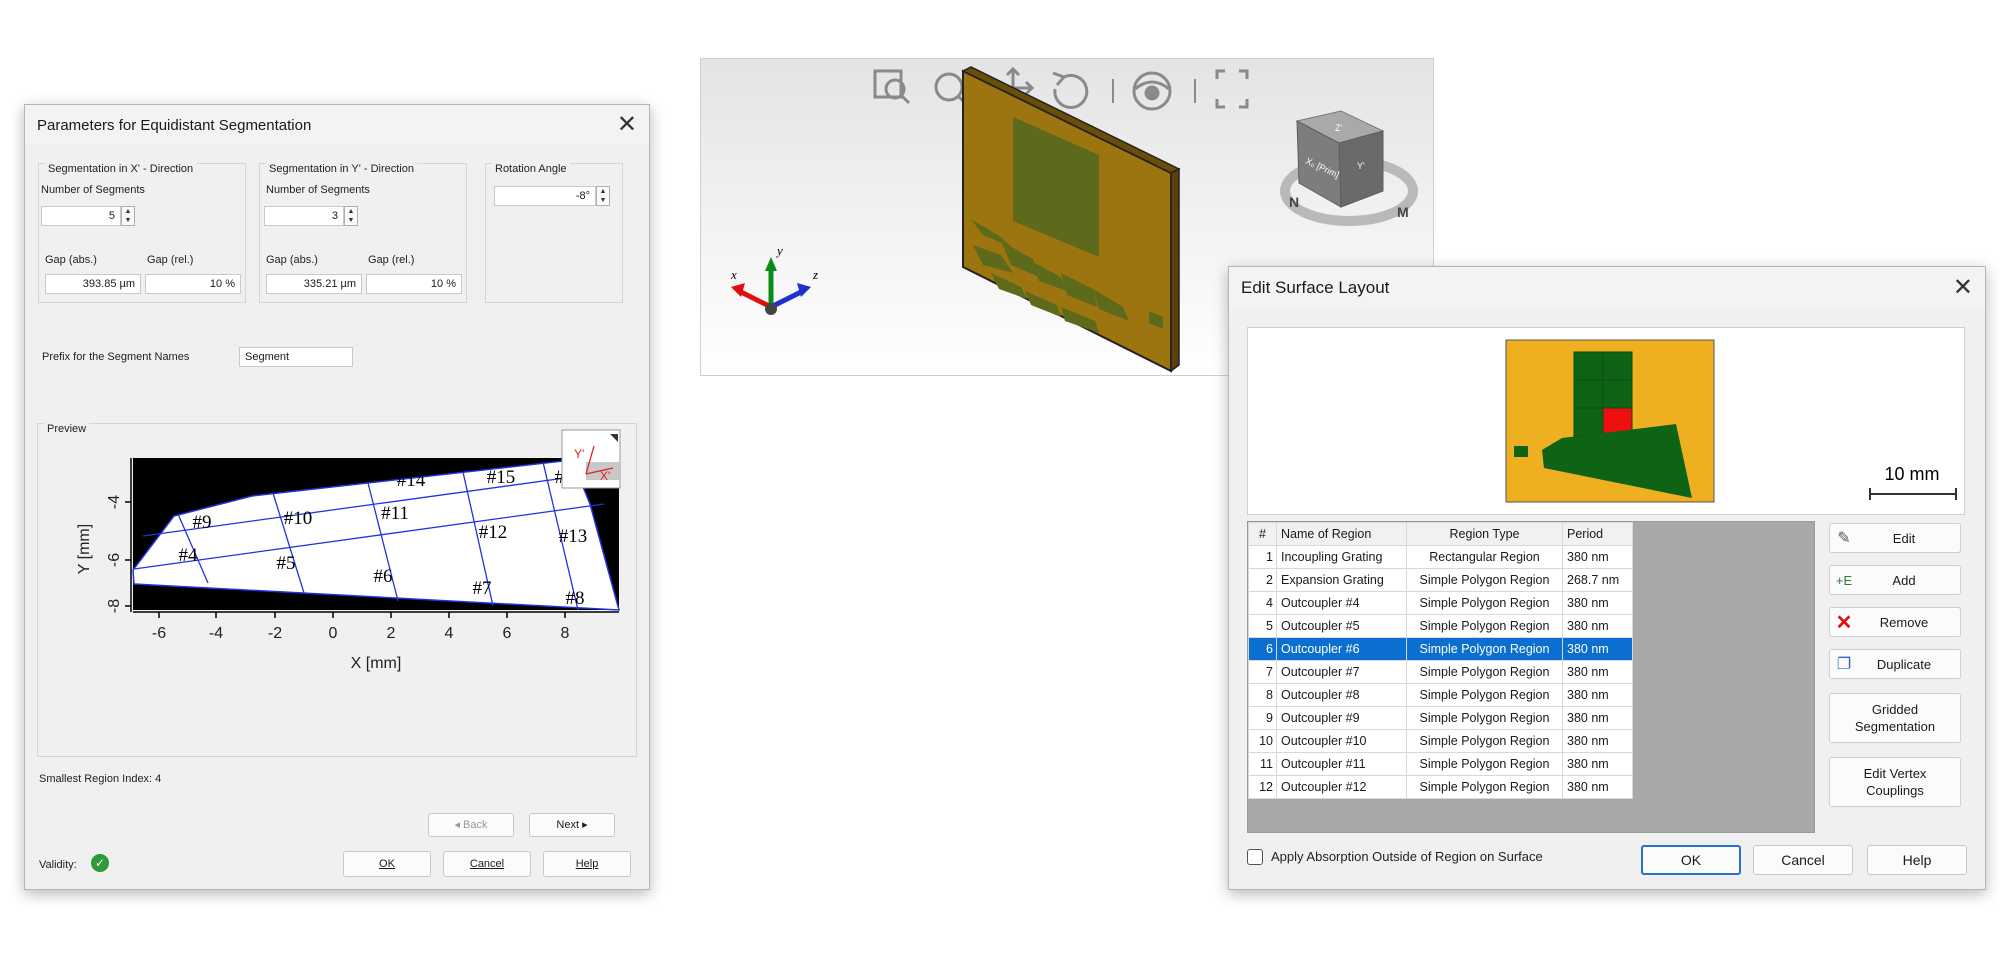 This screenshot has height=966, width=2000. Describe the element at coordinates (1606, 421) in the screenshot. I see `surface-layout-preview: 10 mm` at that location.